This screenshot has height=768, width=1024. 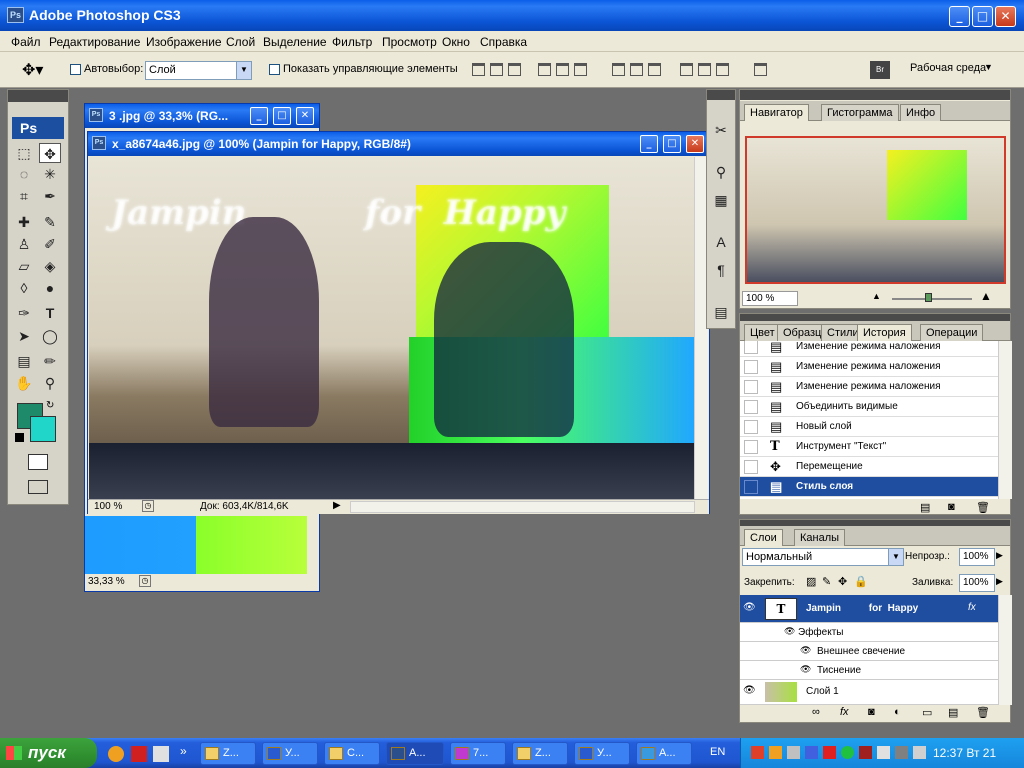 I want to click on tab-histogram: Гистограмма, so click(x=860, y=112).